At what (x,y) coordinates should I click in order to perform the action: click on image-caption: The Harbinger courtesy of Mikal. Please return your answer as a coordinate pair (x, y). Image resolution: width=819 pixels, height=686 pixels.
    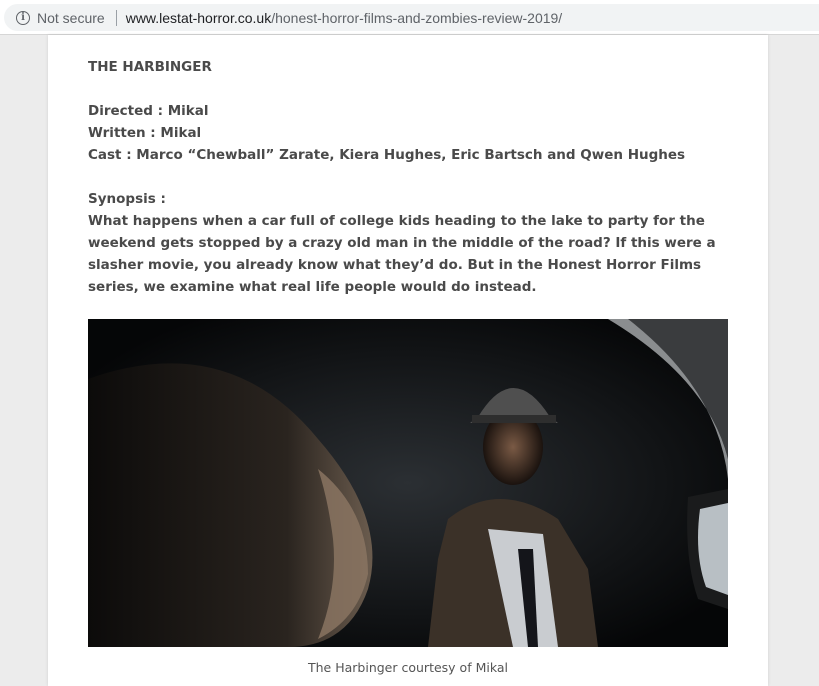
    Looking at the image, I should click on (408, 667).